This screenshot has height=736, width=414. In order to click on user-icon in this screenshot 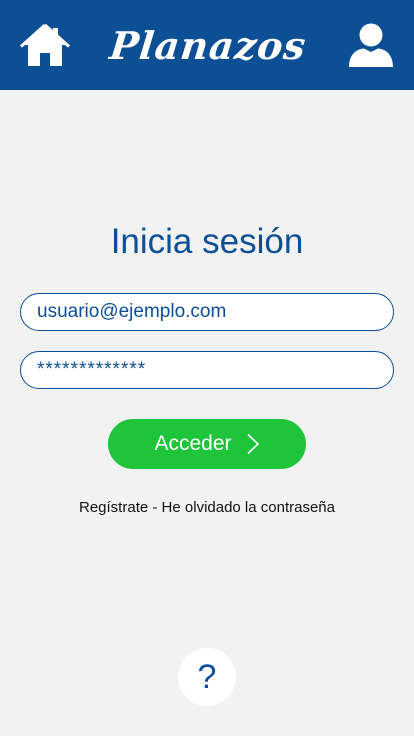, I will do `click(370, 45)`.